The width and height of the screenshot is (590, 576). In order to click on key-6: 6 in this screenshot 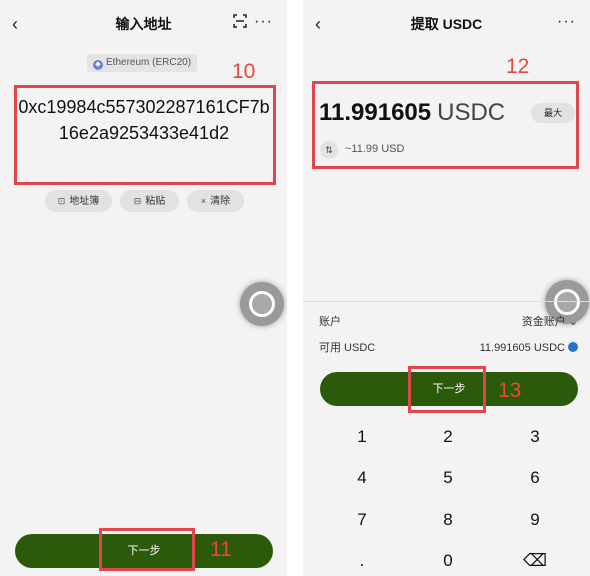, I will do `click(535, 478)`.